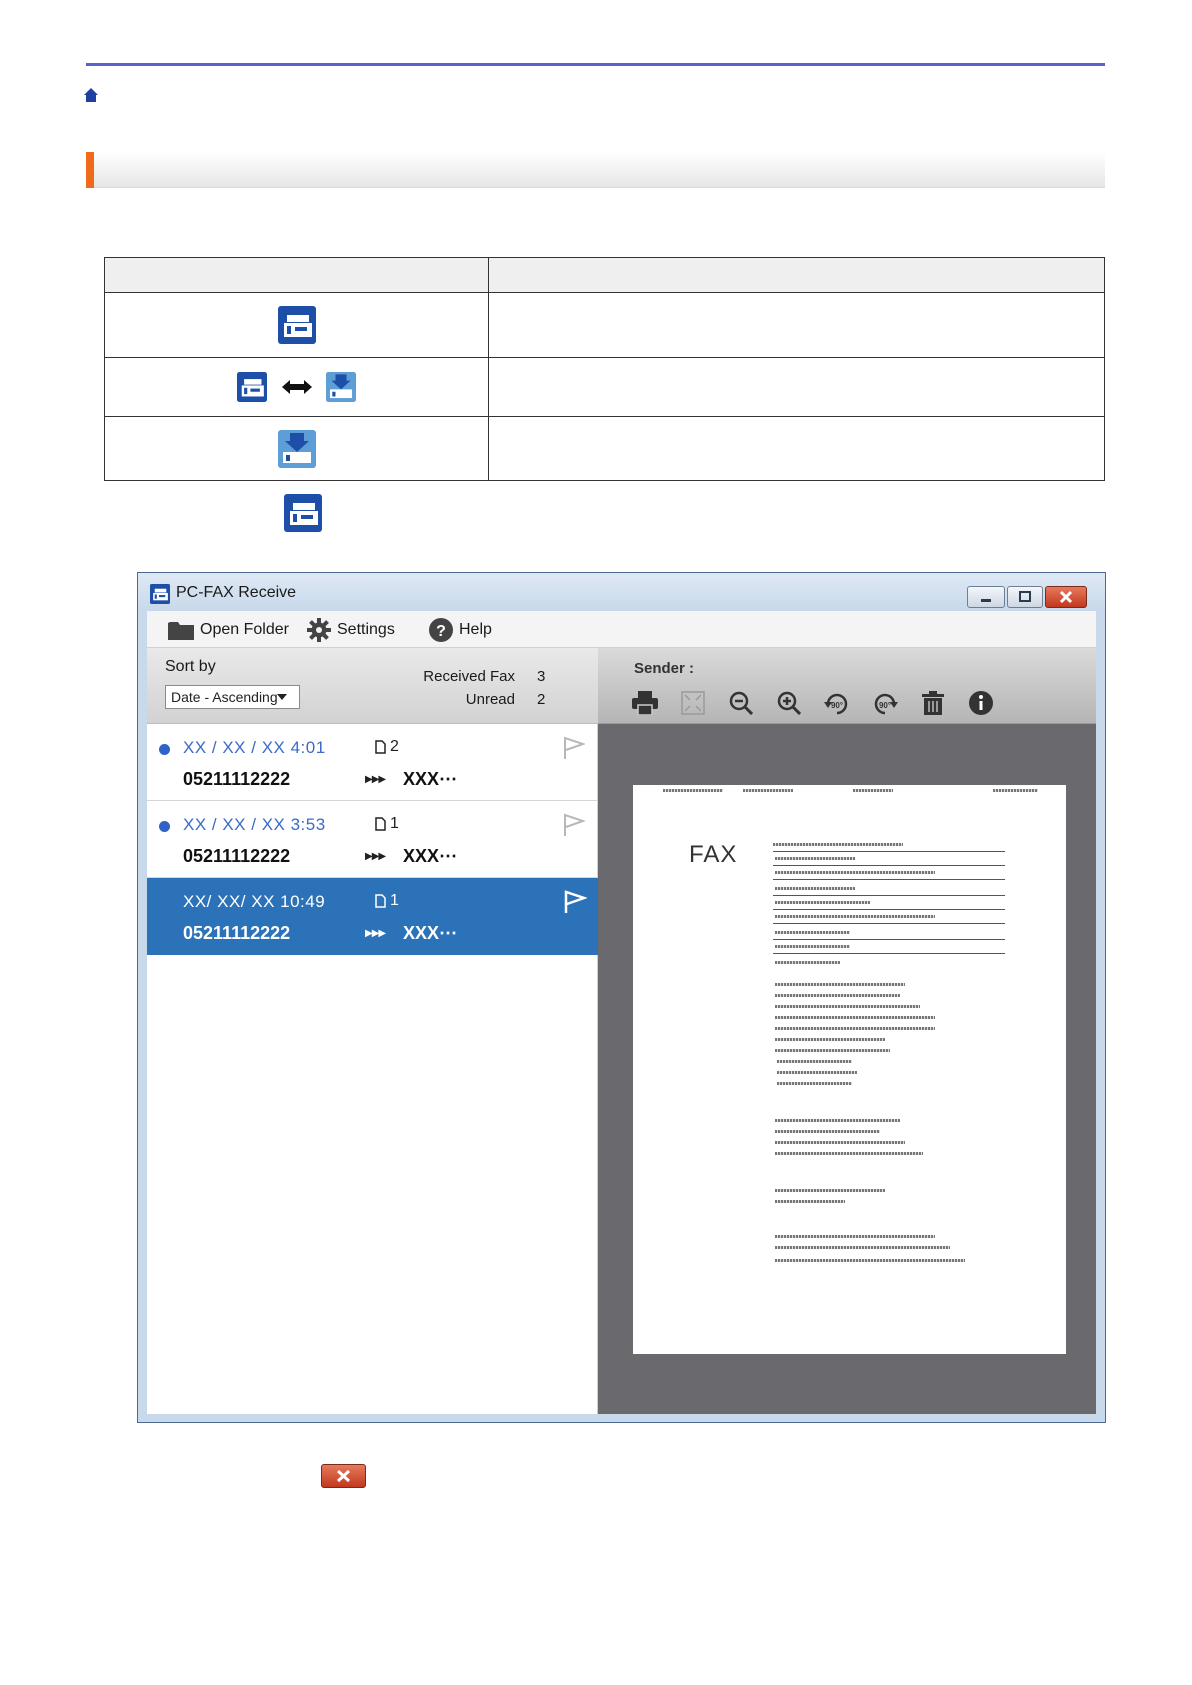 This screenshot has height=1685, width=1192. I want to click on section-header-accent, so click(90, 170).